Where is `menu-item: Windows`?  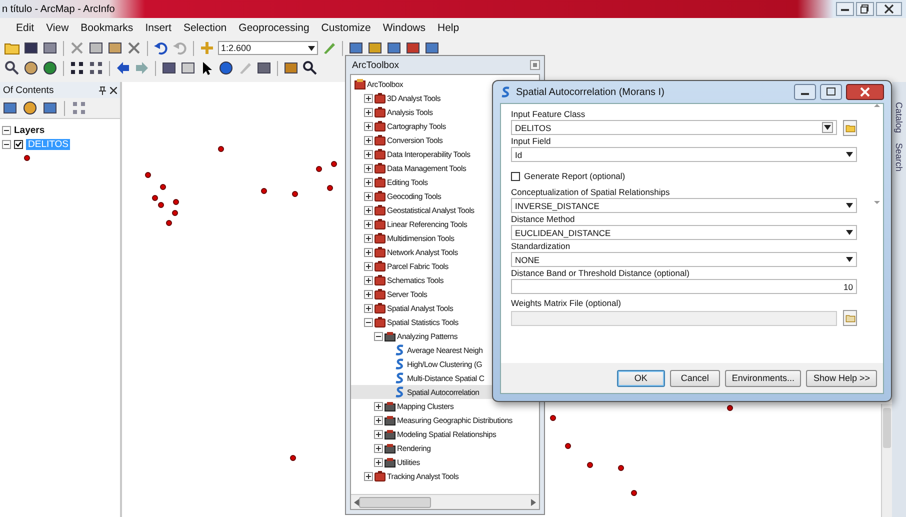
menu-item: Windows is located at coordinates (404, 28).